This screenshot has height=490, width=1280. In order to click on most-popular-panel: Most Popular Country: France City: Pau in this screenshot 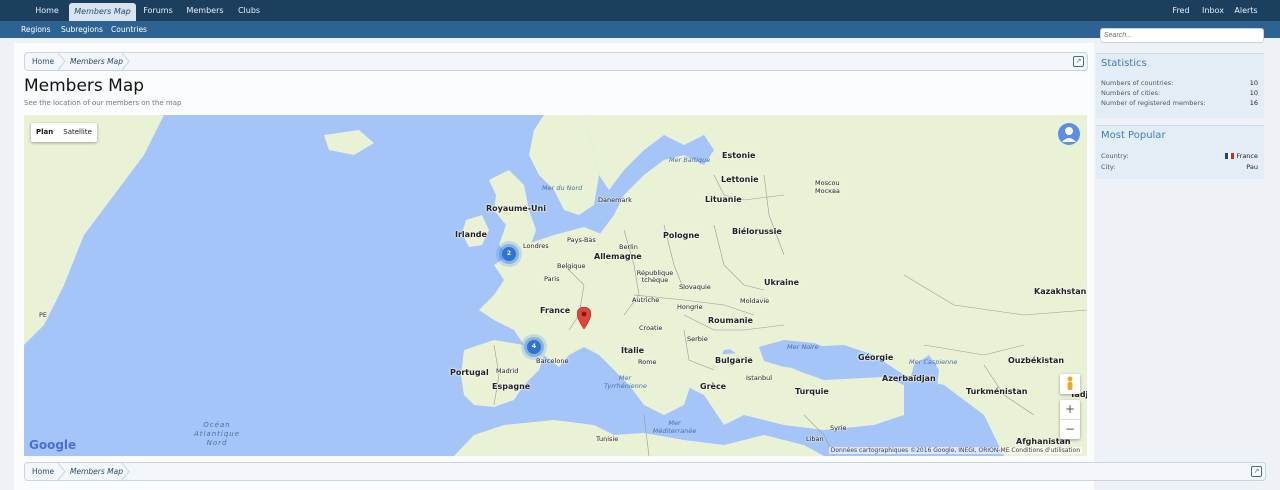, I will do `click(1180, 152)`.